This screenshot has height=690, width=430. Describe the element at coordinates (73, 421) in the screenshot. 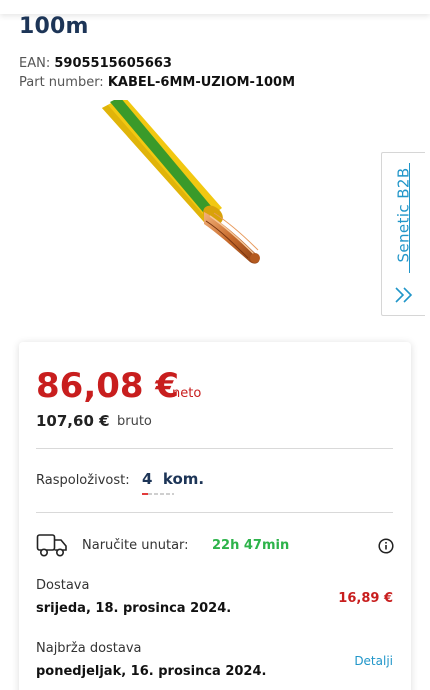

I see `gross-price: 107,60 €` at that location.